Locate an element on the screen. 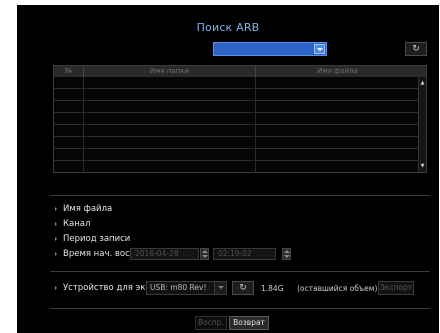 This screenshot has height=333, width=440. column-header-file-name: Имя файла is located at coordinates (337, 71).